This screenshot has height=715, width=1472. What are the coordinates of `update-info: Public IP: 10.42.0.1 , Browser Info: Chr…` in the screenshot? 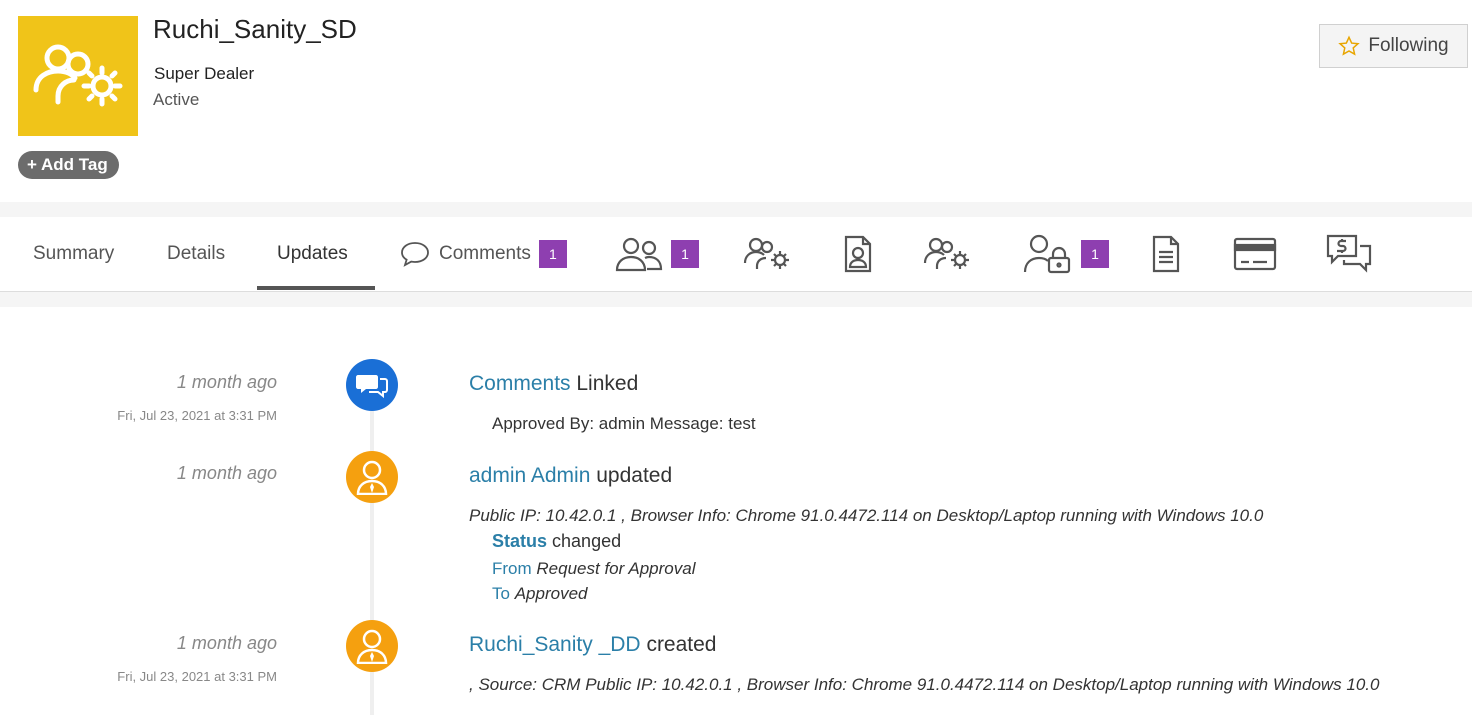 It's located at (866, 515).